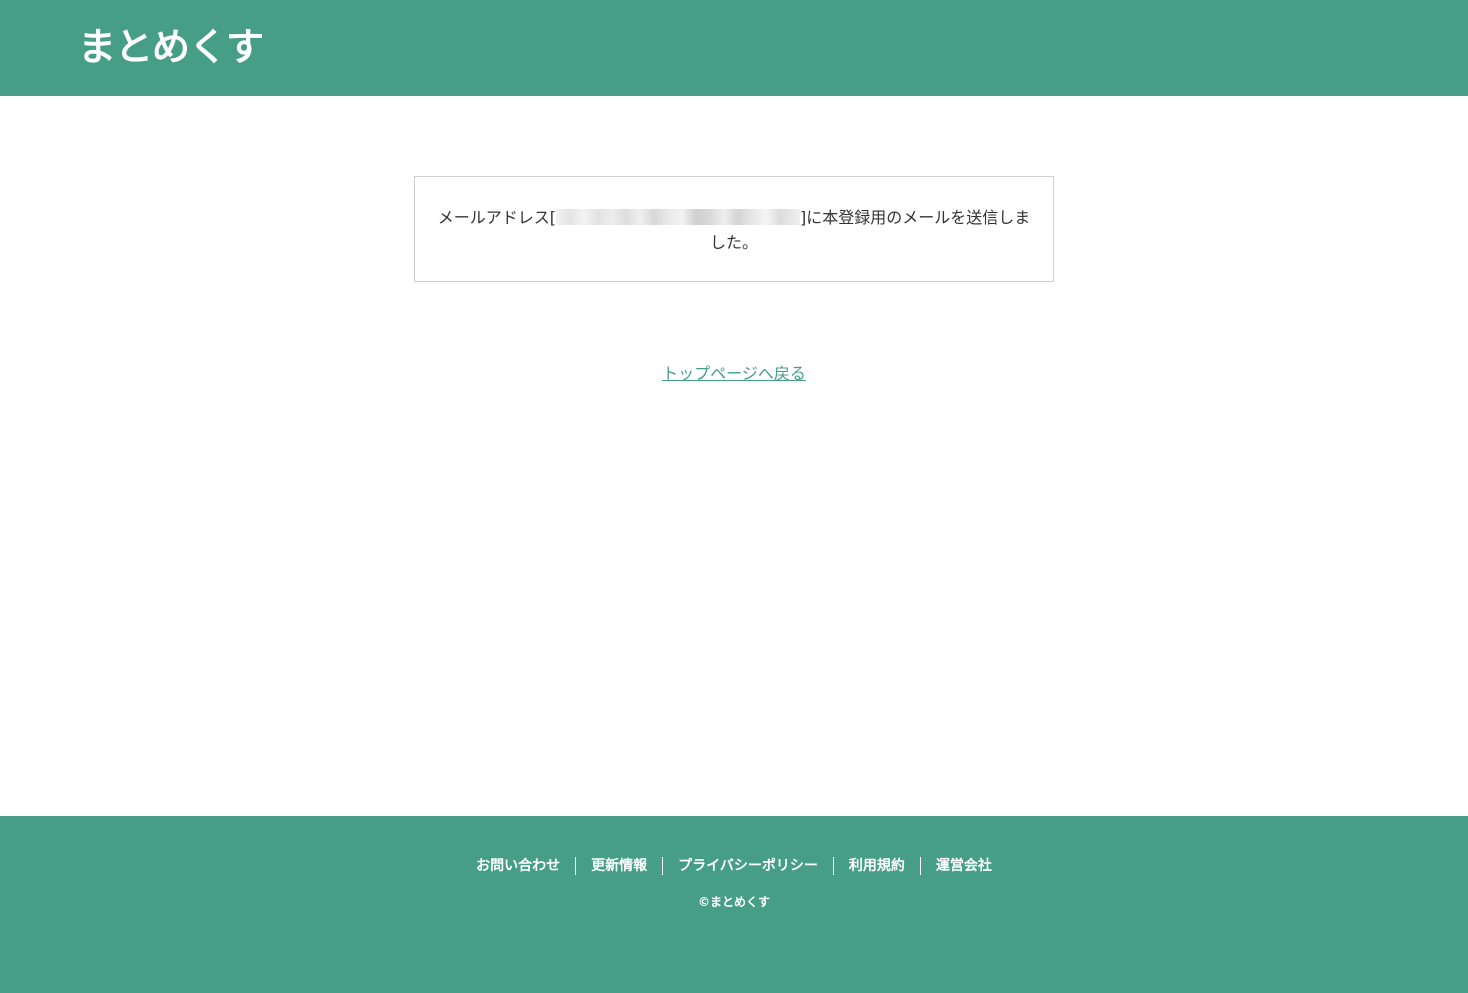  What do you see at coordinates (618, 866) in the screenshot?
I see `footer-link-updates: 更新情報` at bounding box center [618, 866].